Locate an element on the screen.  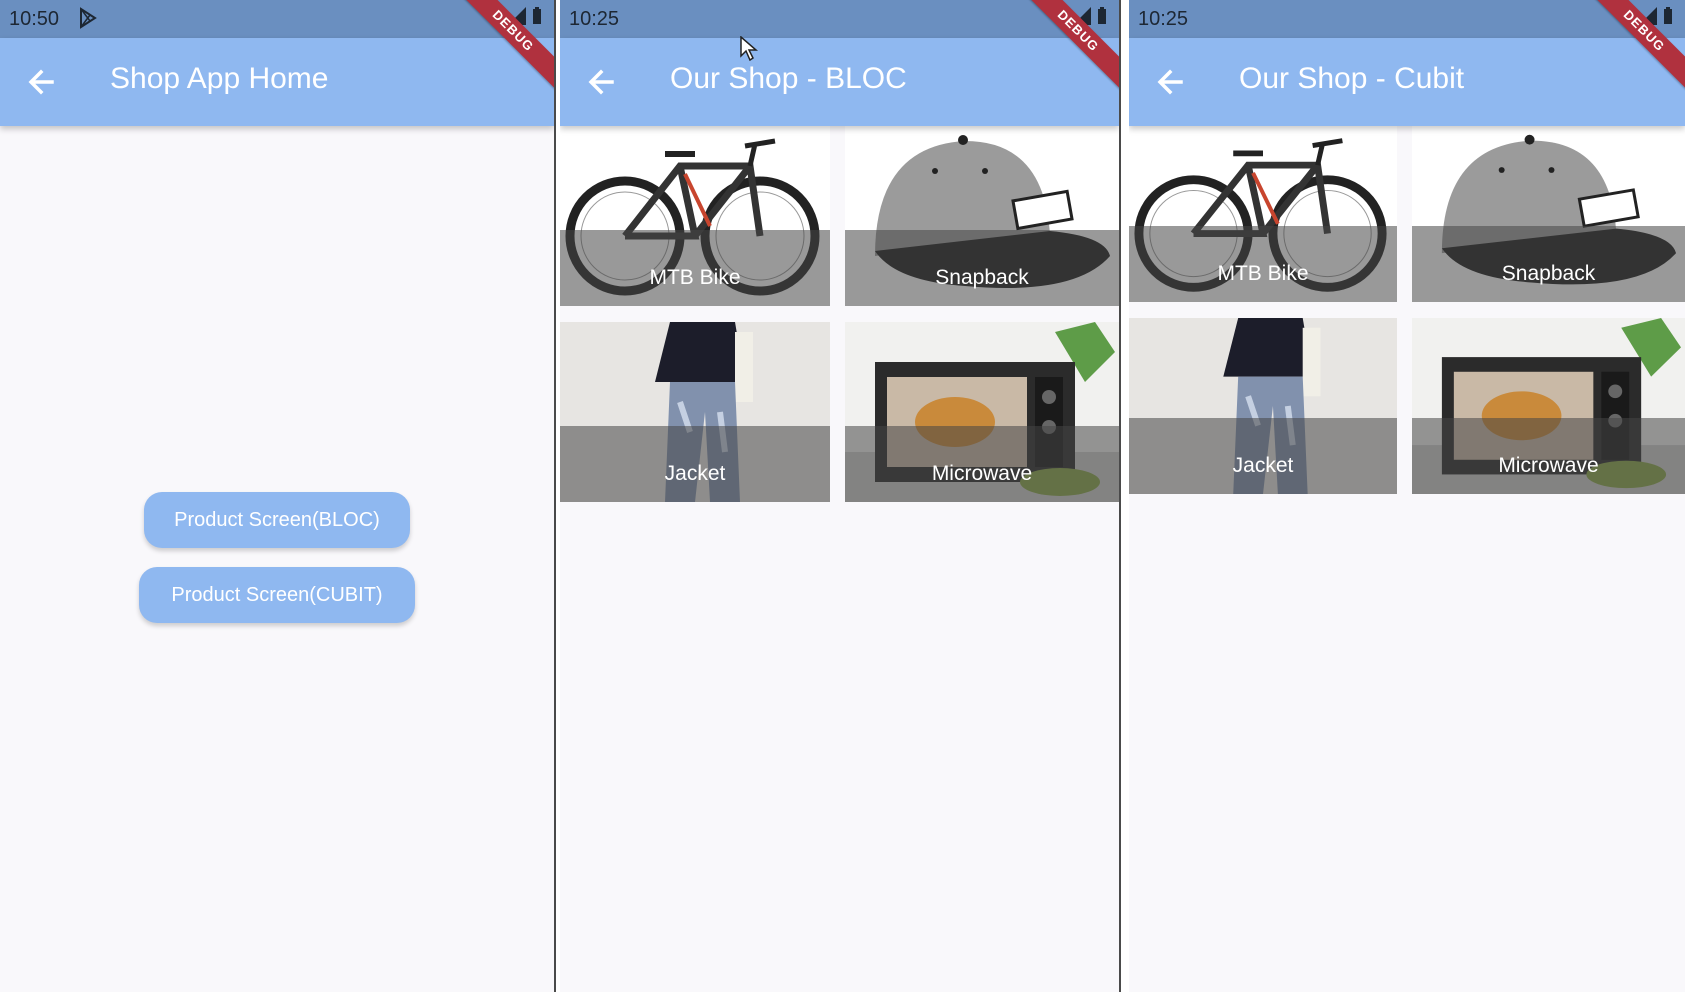
app-bar: Our Shop - BLOC is located at coordinates (839, 82).